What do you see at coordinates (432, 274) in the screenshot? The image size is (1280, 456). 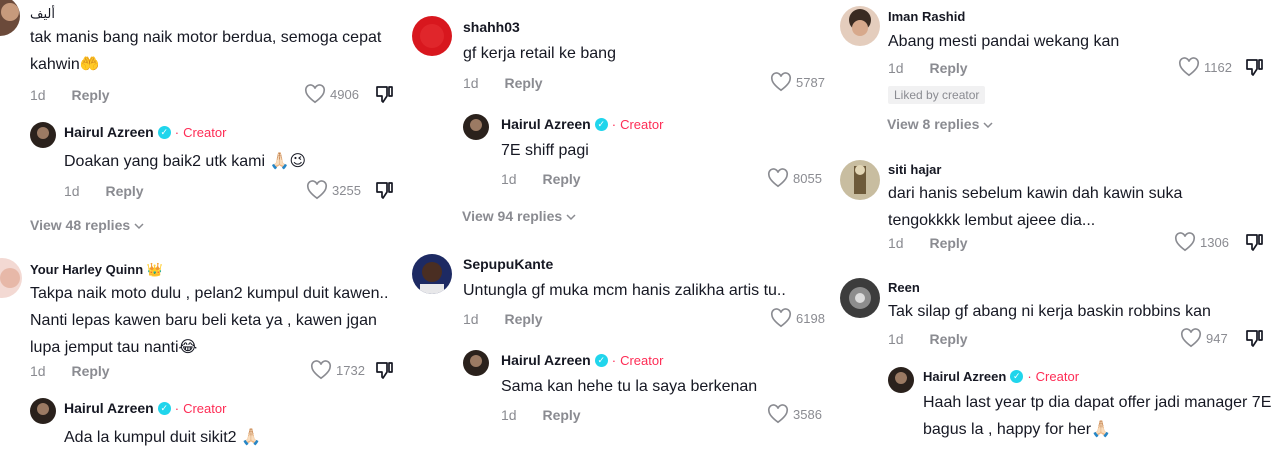 I see `avatar-sepupukante` at bounding box center [432, 274].